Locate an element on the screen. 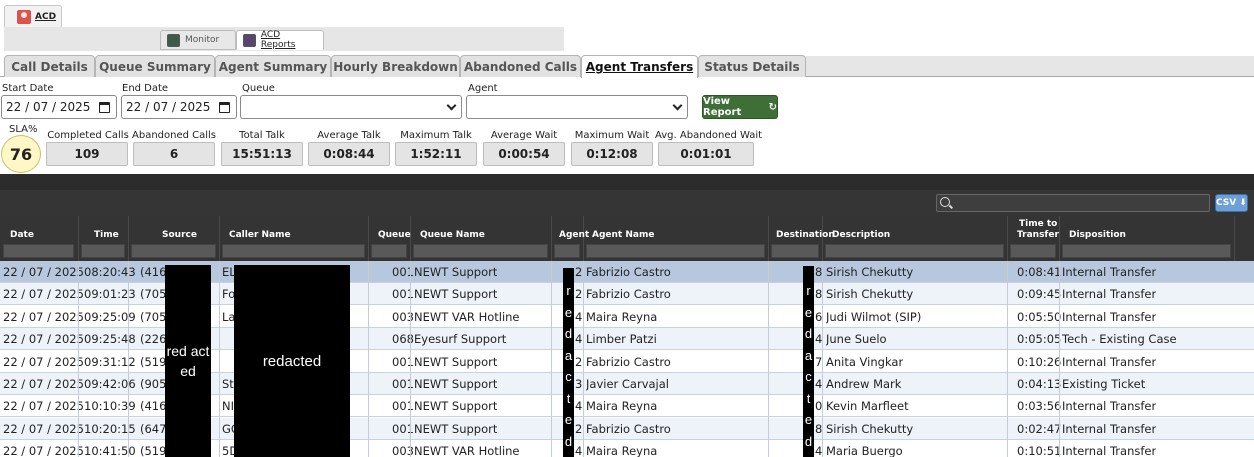 The image size is (1254, 457). caller-name-cell: St is located at coordinates (228, 384).